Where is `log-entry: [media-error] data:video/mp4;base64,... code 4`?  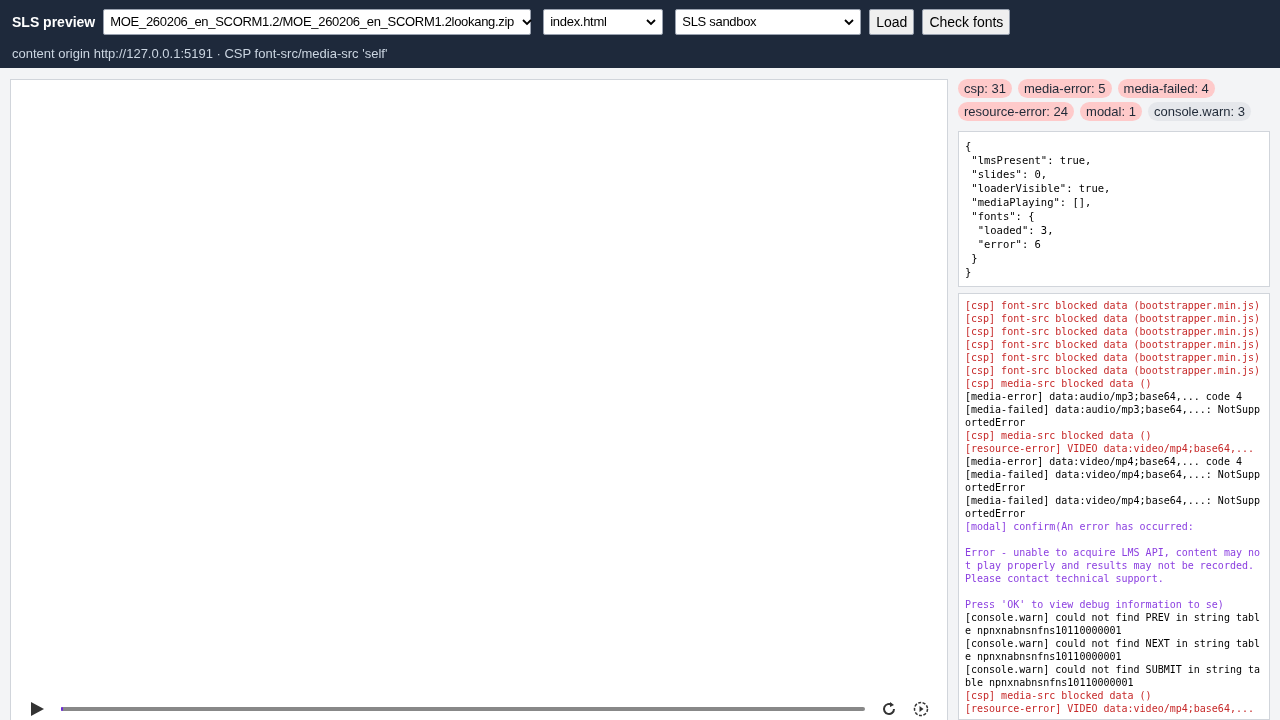
log-entry: [media-error] data:video/mp4;base64,... code 4 is located at coordinates (1104, 461).